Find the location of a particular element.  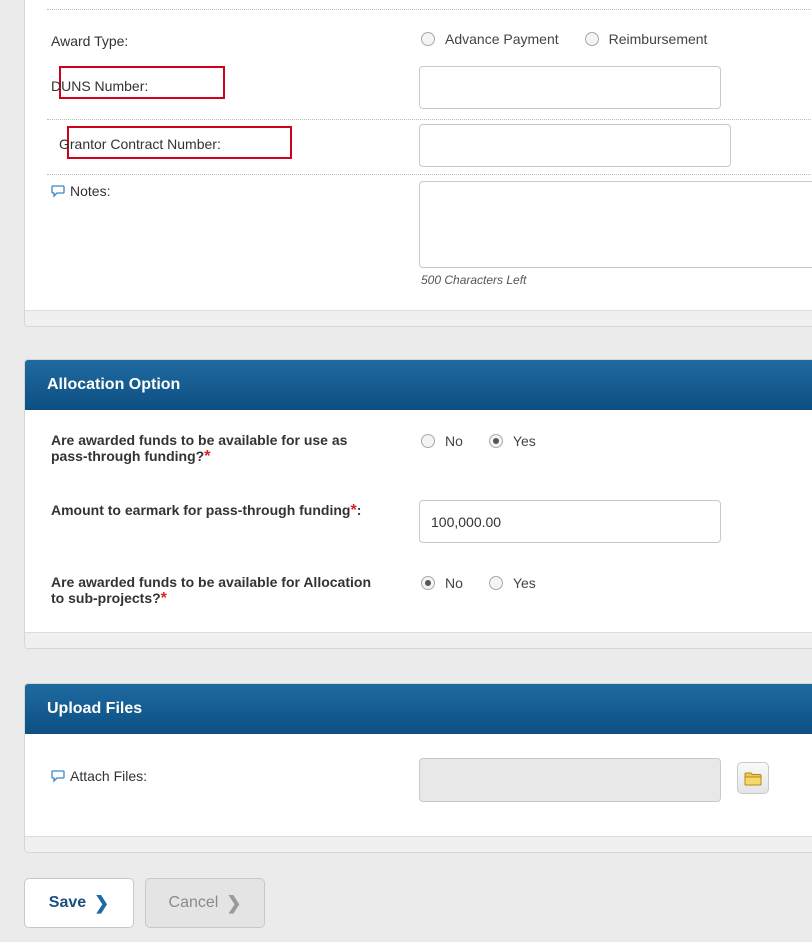

attach-files-row: Attach Files: is located at coordinates (429, 783).